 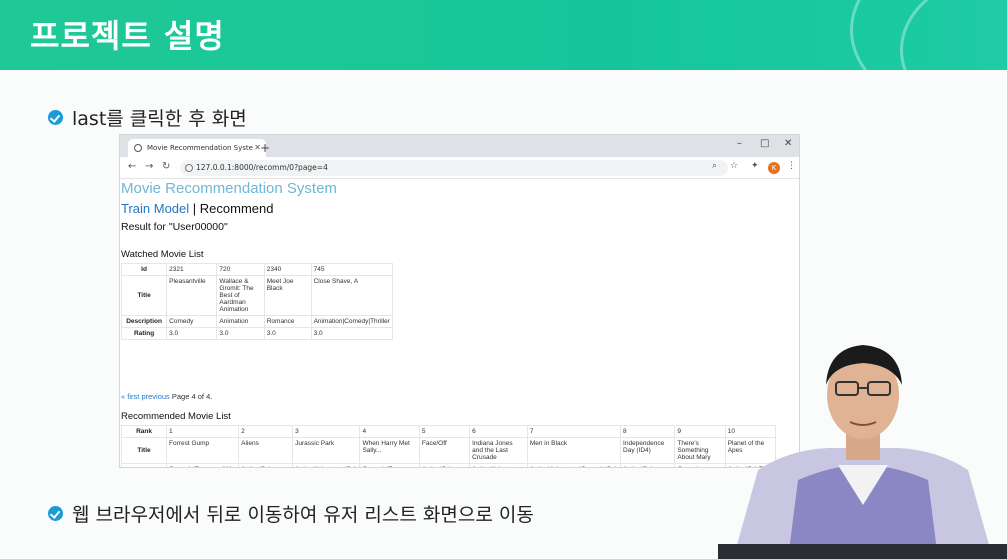 What do you see at coordinates (266, 431) in the screenshot?
I see `table-cell: 2` at bounding box center [266, 431].